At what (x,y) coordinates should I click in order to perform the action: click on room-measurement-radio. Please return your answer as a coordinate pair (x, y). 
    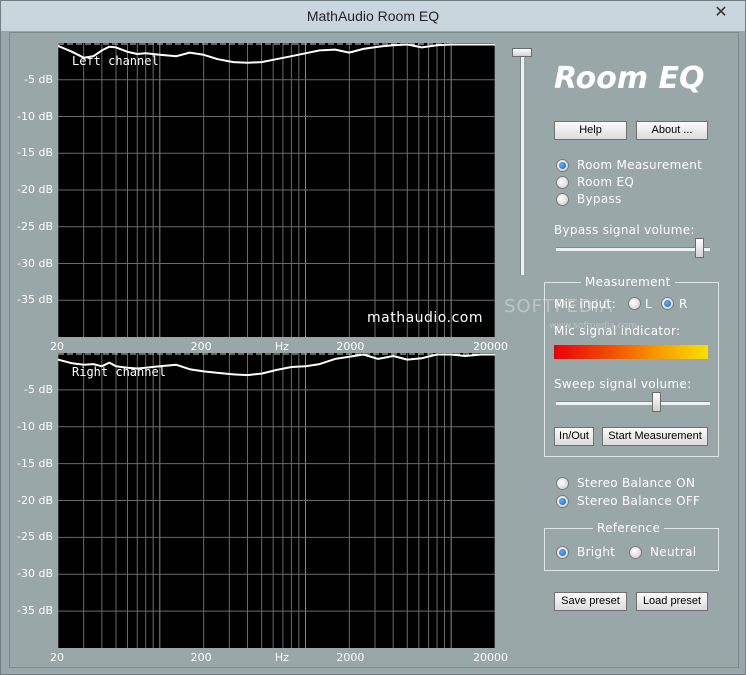
    Looking at the image, I should click on (562, 165).